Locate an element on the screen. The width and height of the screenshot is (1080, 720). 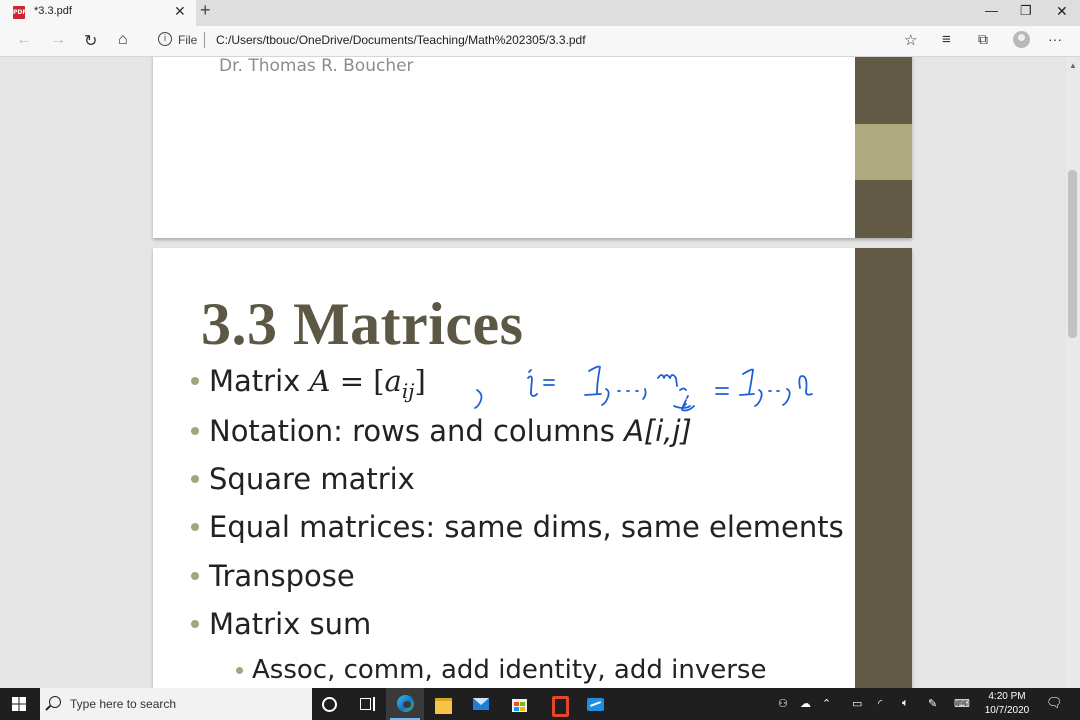
bullet-equal: Equal matrices: same dims, same elements is located at coordinates (517, 527).